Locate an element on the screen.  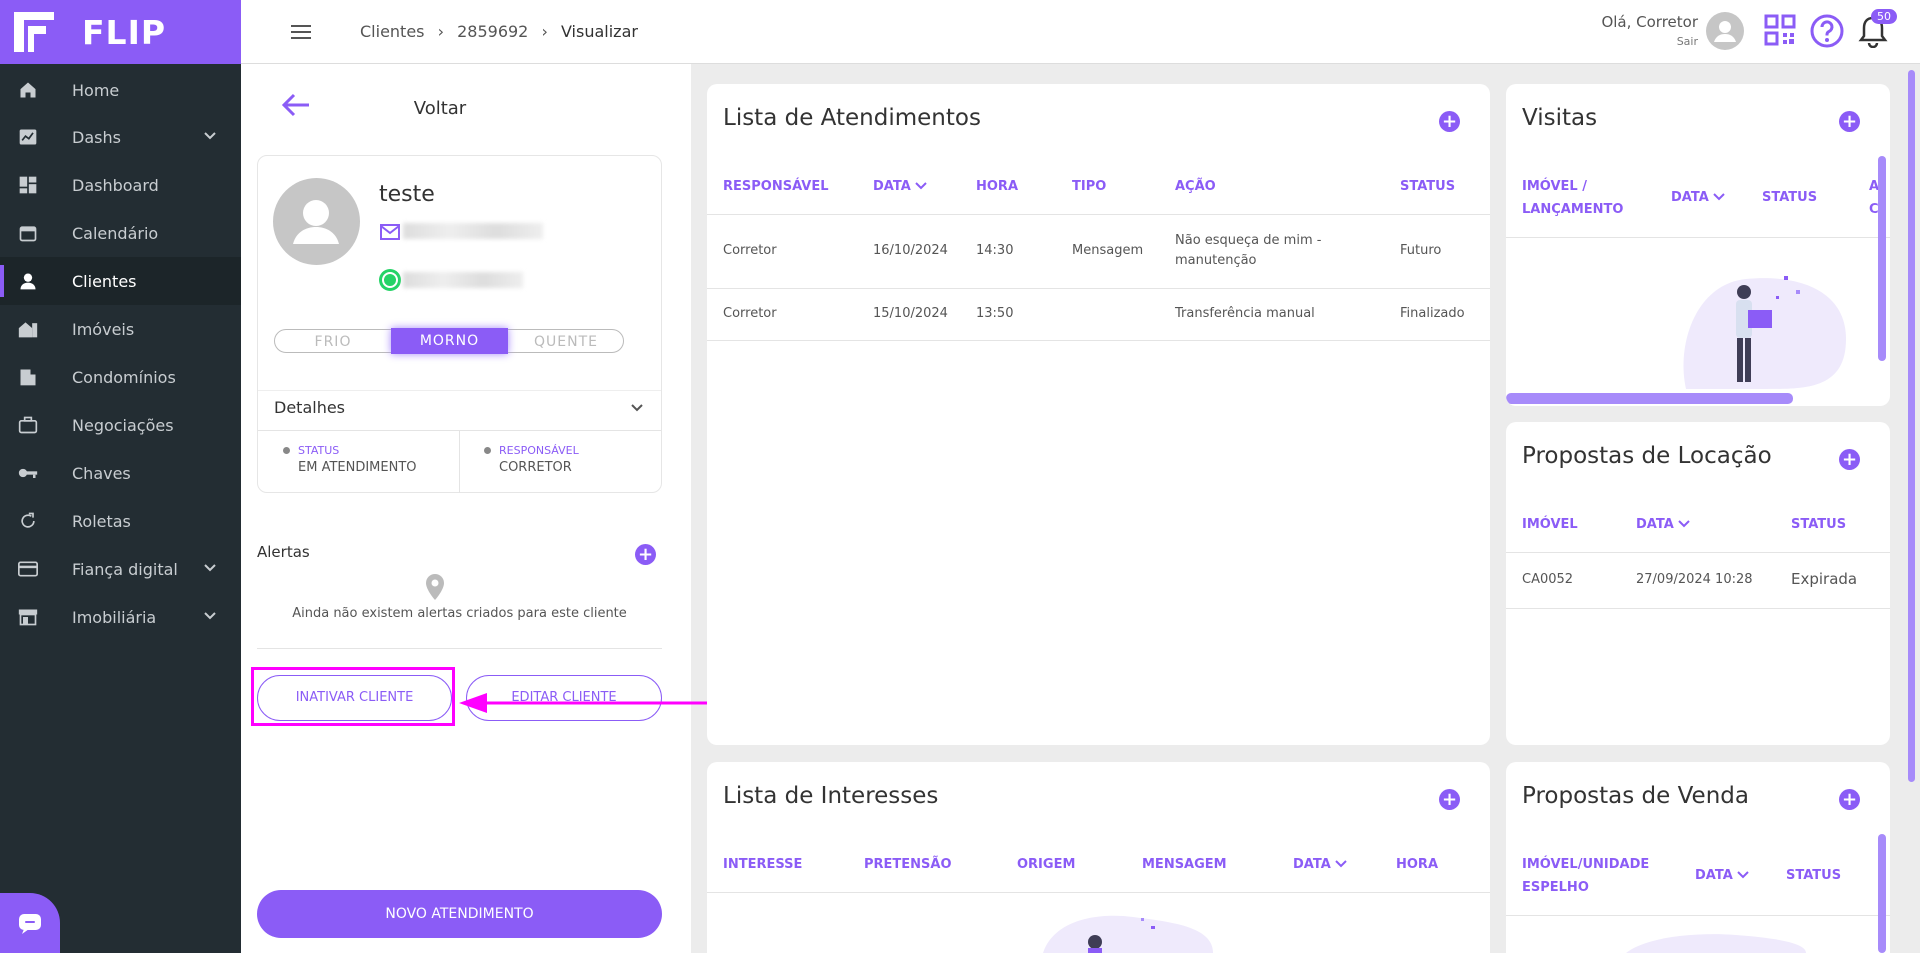
person-avatar-icon is located at coordinates (316, 222).